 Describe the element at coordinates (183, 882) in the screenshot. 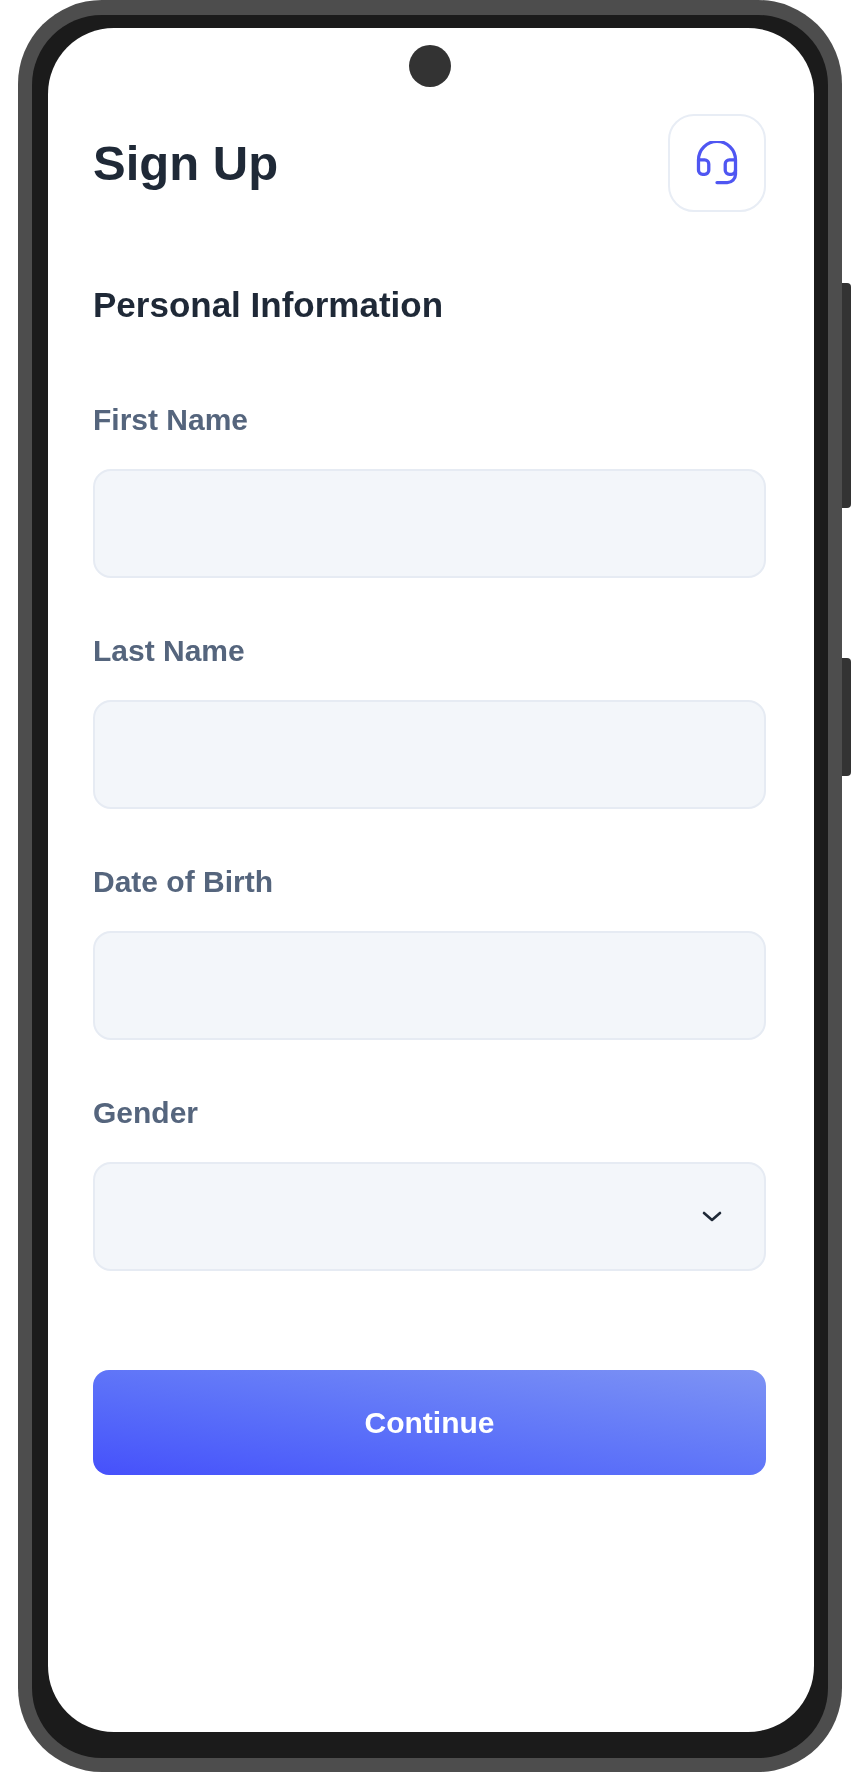

I see `field-label: Date of Birth` at that location.